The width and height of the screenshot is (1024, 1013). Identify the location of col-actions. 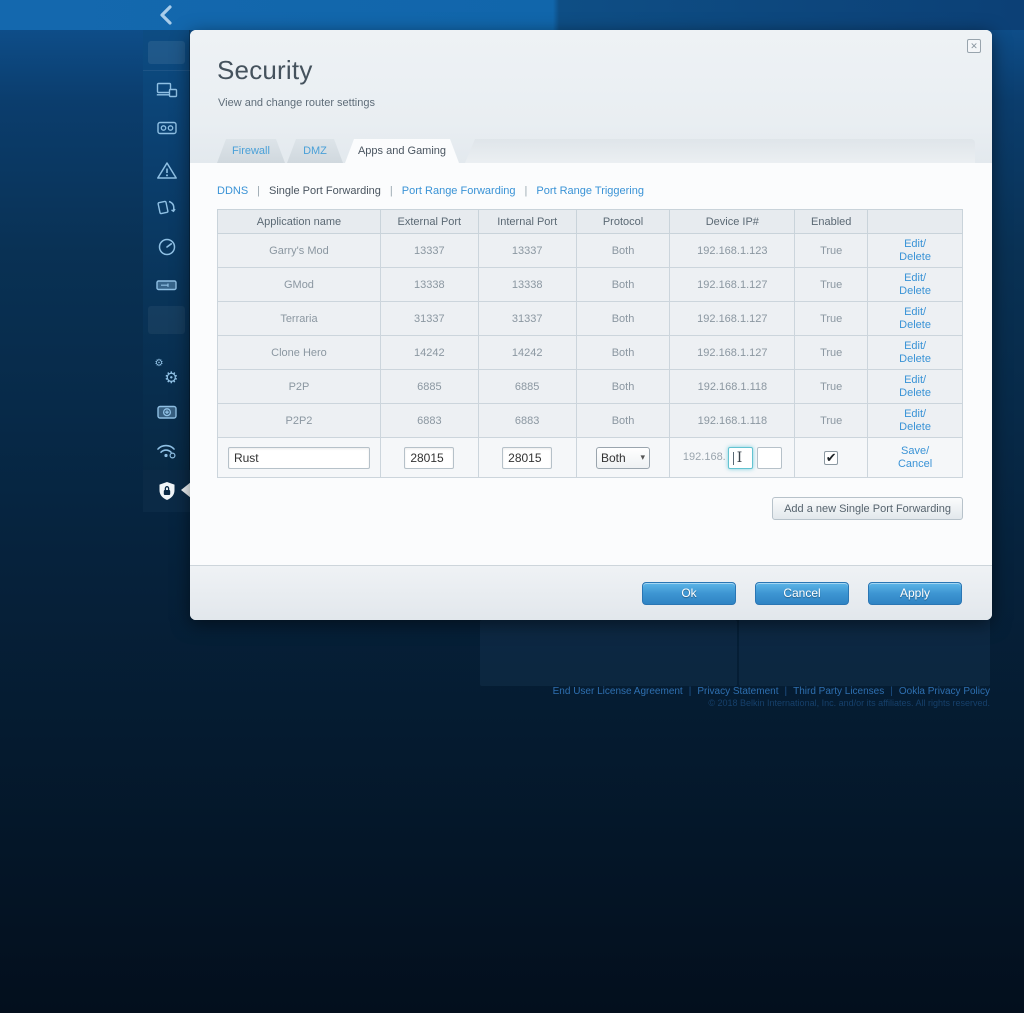
(915, 221).